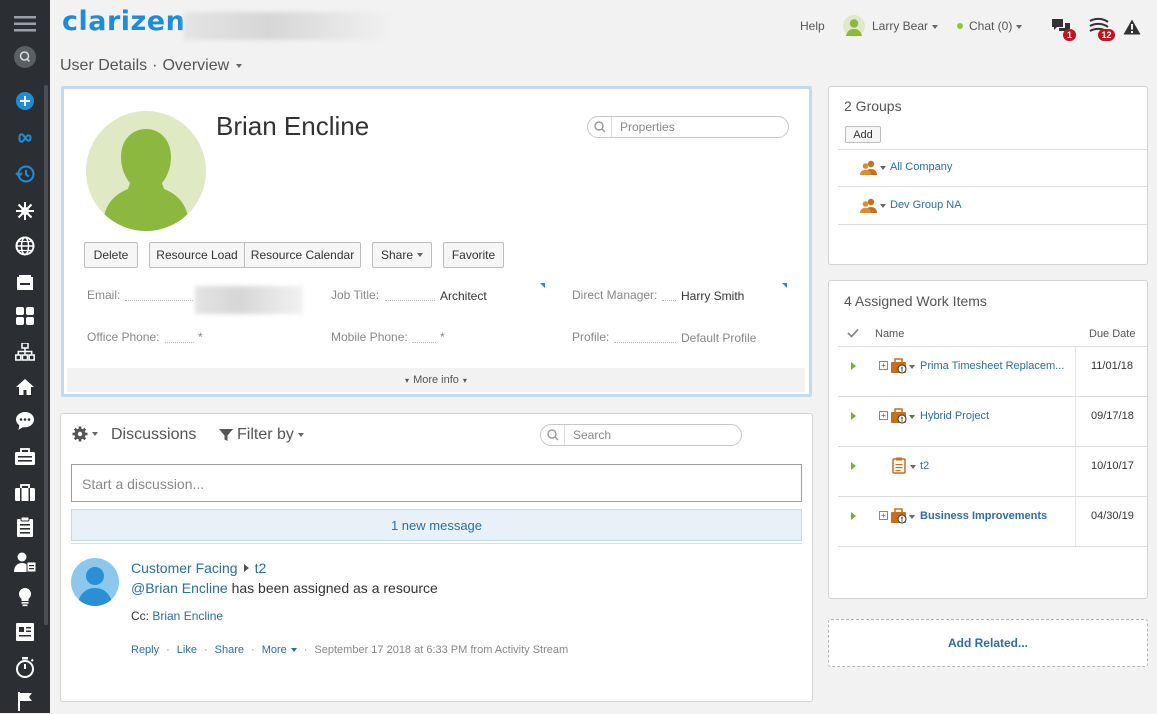 Image resolution: width=1157 pixels, height=714 pixels. I want to click on share-link: Share, so click(229, 650).